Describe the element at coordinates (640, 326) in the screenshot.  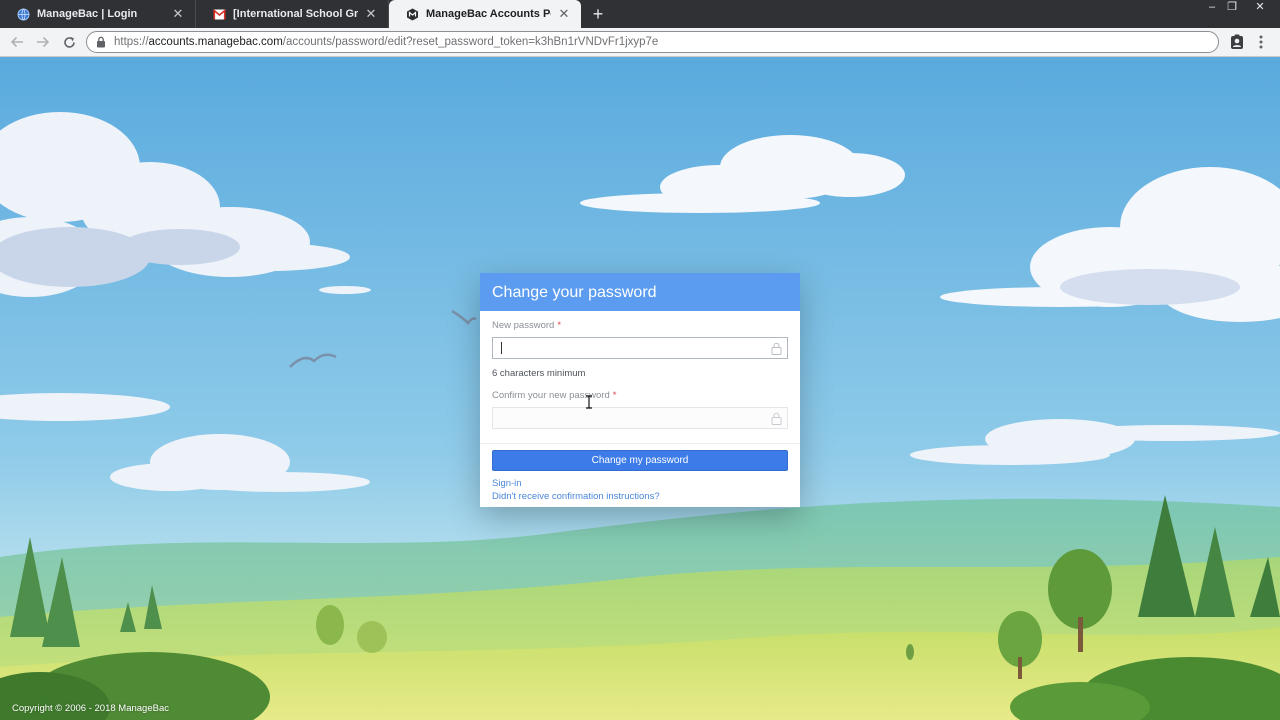
I see `new-password-label: New password *` at that location.